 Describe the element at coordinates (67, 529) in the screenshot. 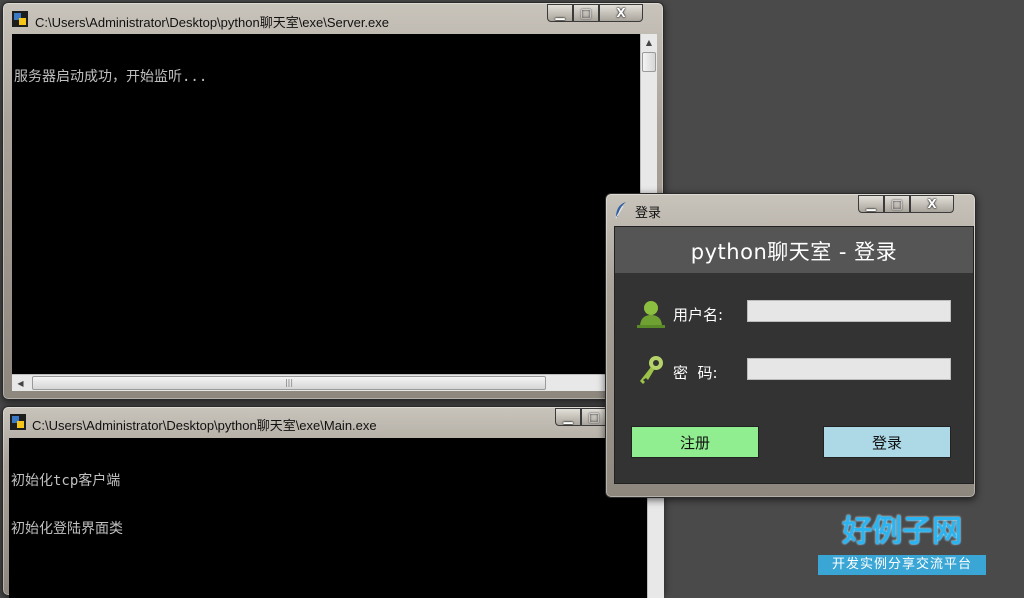

I see `console-line: 初始化登陆界面类` at that location.